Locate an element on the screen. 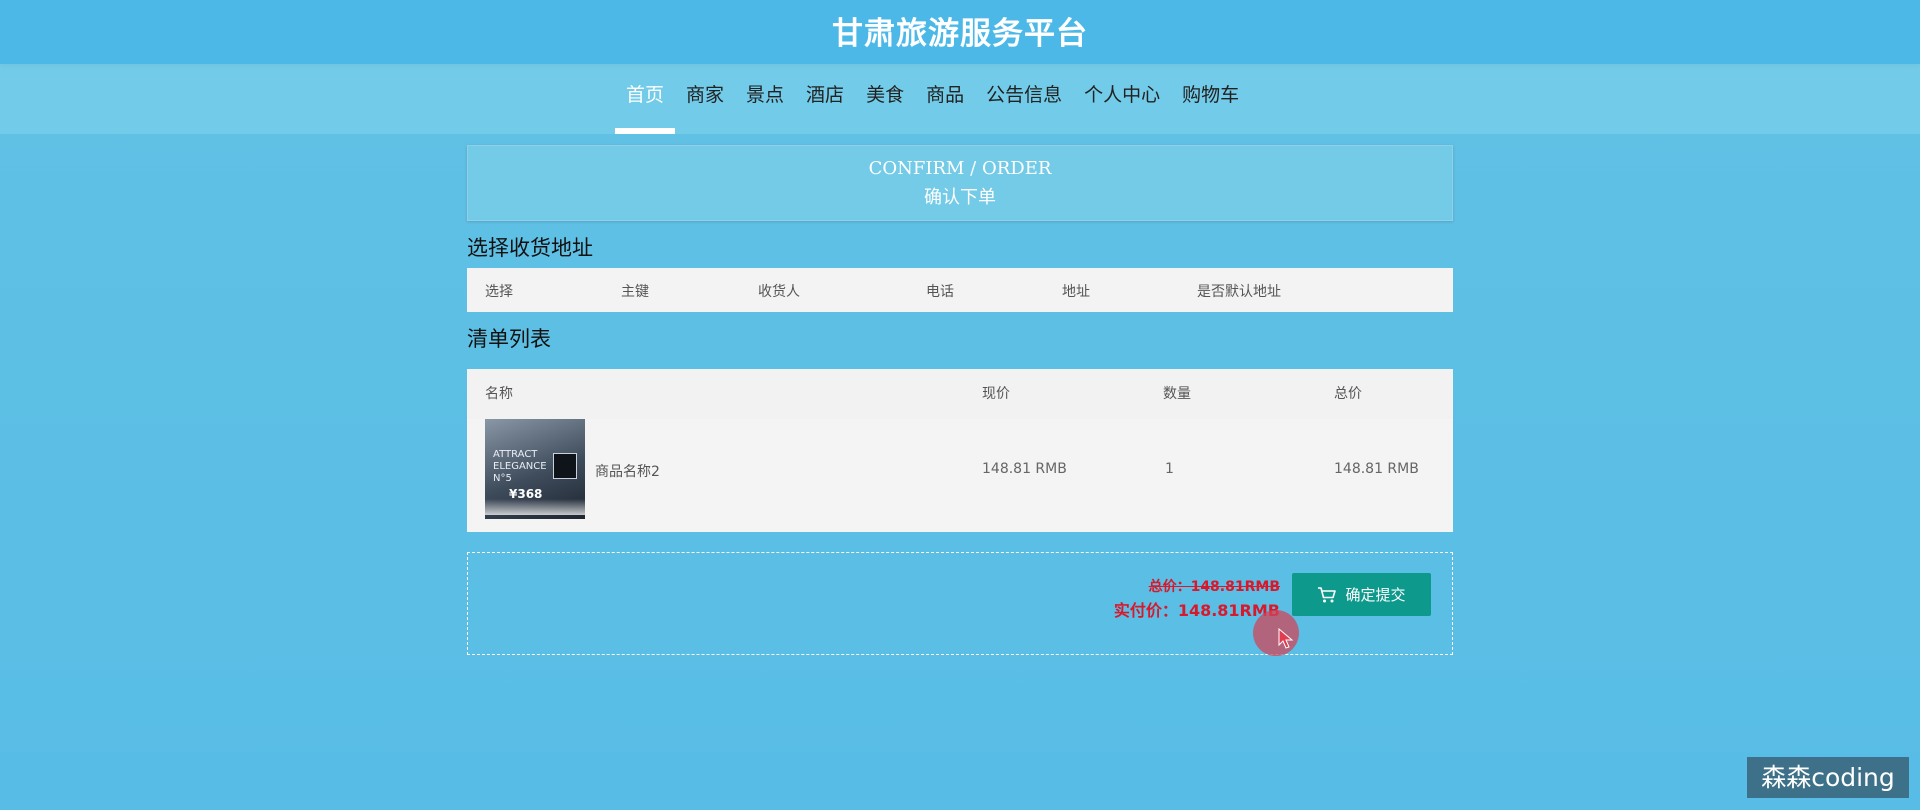 The height and width of the screenshot is (810, 1920). nav-item-profile: 个人中心 is located at coordinates (1122, 99).